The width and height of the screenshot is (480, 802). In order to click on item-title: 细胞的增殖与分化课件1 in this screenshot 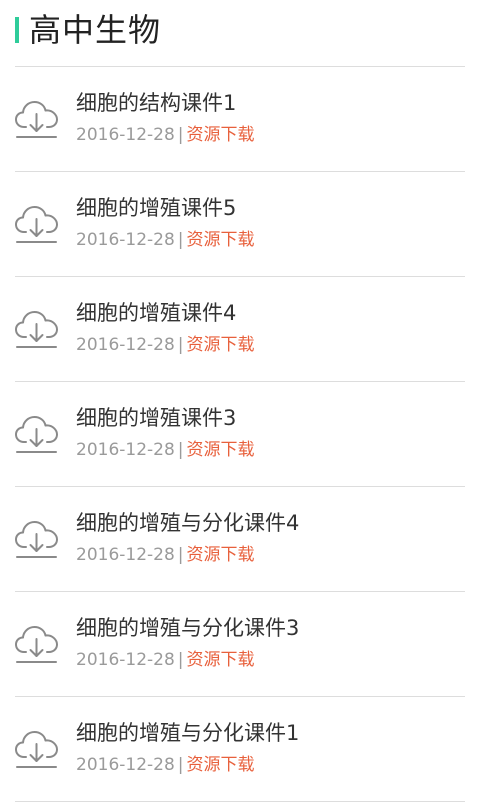, I will do `click(187, 733)`.